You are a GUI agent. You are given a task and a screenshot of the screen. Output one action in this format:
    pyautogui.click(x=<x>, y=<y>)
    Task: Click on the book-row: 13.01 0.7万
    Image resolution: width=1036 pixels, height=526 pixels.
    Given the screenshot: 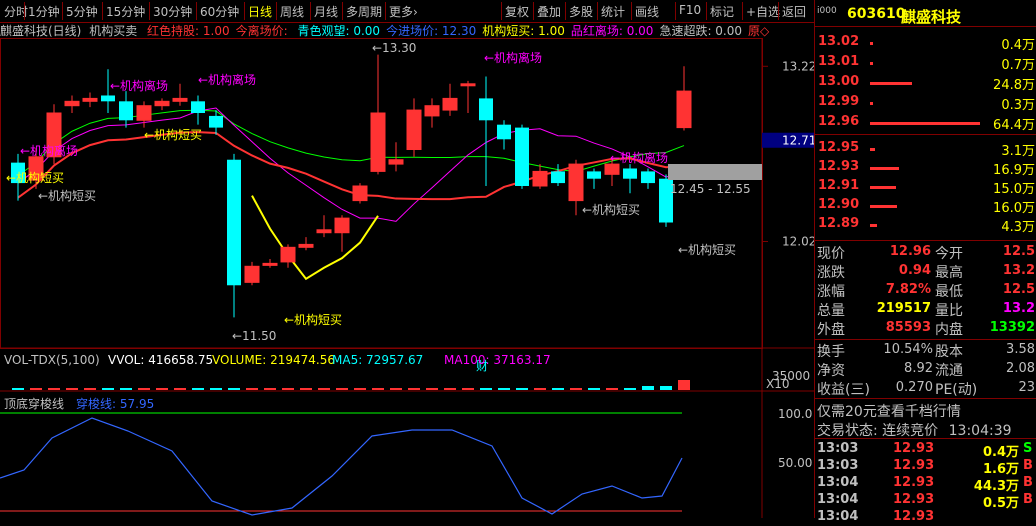 What is the action you would take?
    pyautogui.click(x=925, y=63)
    